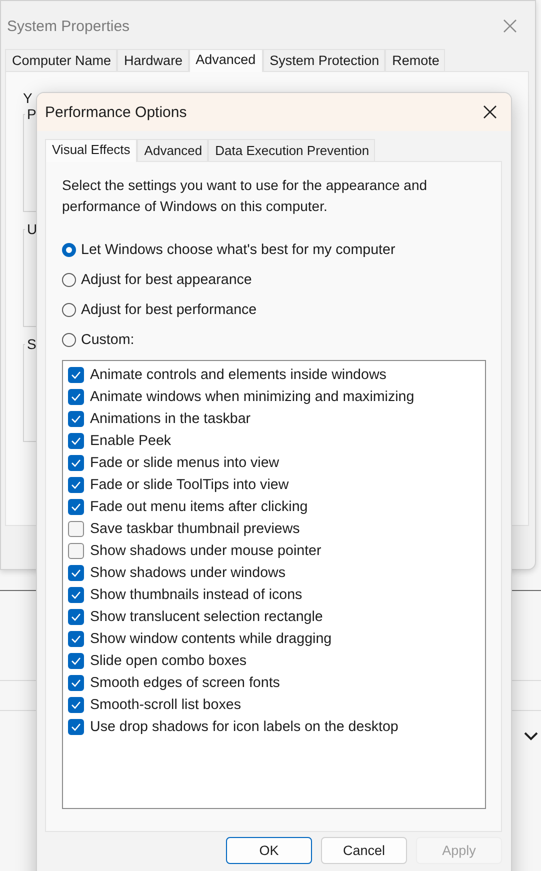 The image size is (541, 871). Describe the element at coordinates (169, 310) in the screenshot. I see `radio-label: Adjust for best performance` at that location.